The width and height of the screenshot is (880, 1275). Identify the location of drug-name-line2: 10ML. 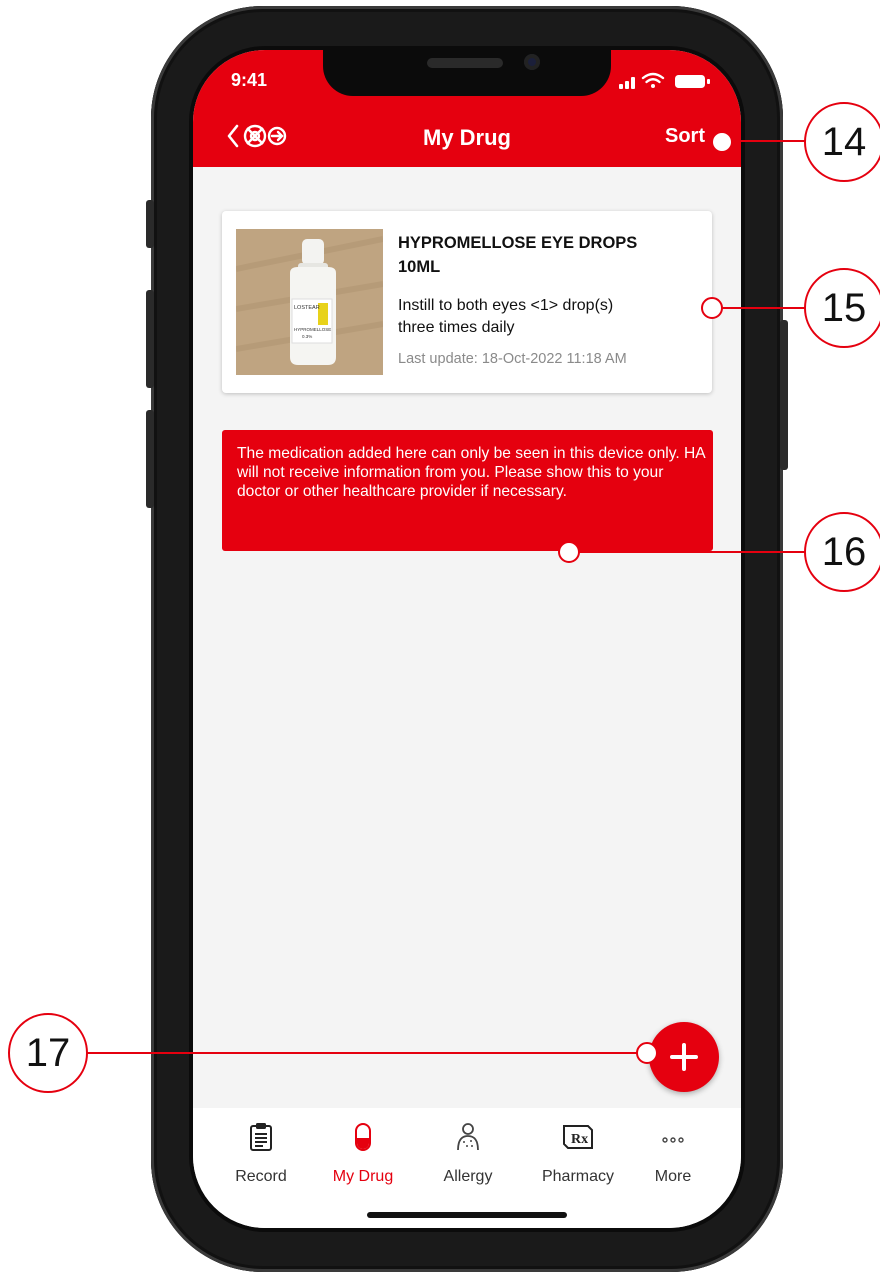
(419, 267).